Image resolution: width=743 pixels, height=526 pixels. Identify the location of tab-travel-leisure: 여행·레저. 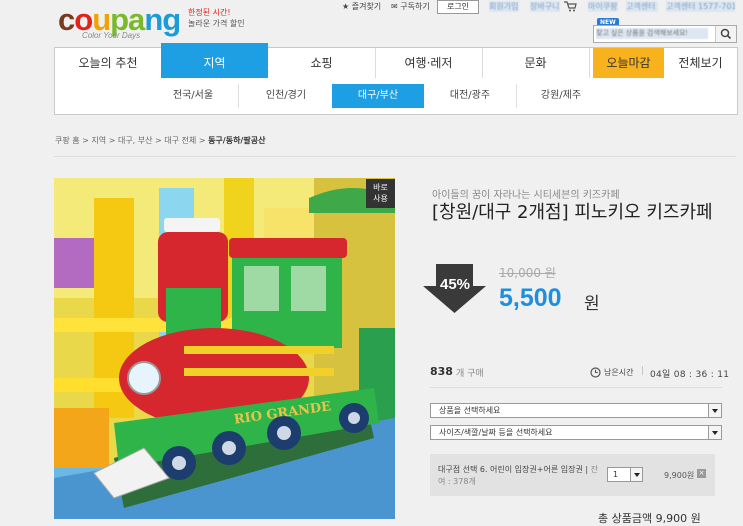
(429, 63).